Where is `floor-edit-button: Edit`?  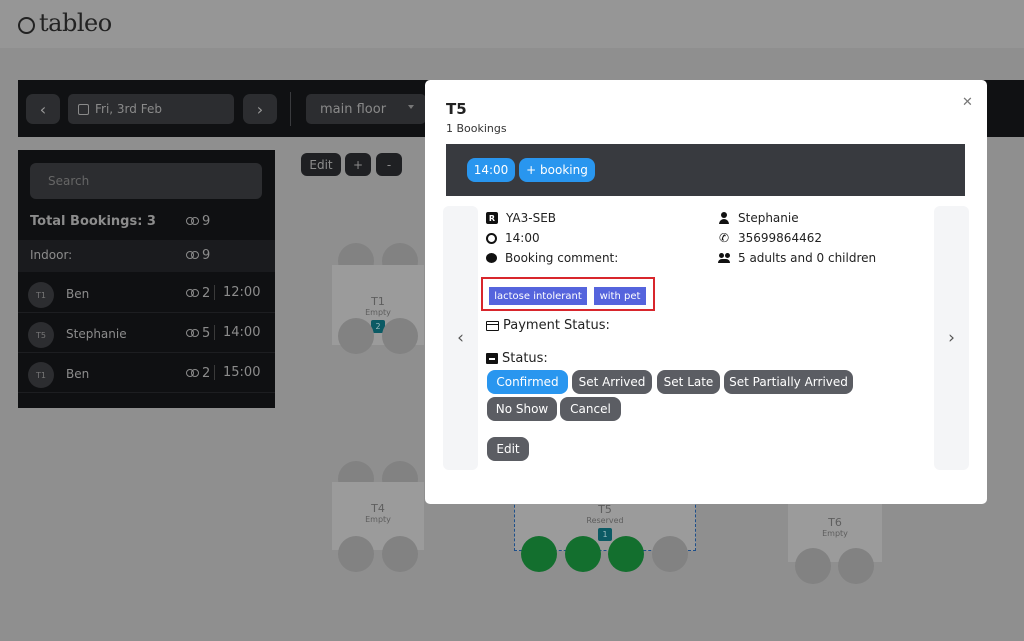 floor-edit-button: Edit is located at coordinates (321, 164).